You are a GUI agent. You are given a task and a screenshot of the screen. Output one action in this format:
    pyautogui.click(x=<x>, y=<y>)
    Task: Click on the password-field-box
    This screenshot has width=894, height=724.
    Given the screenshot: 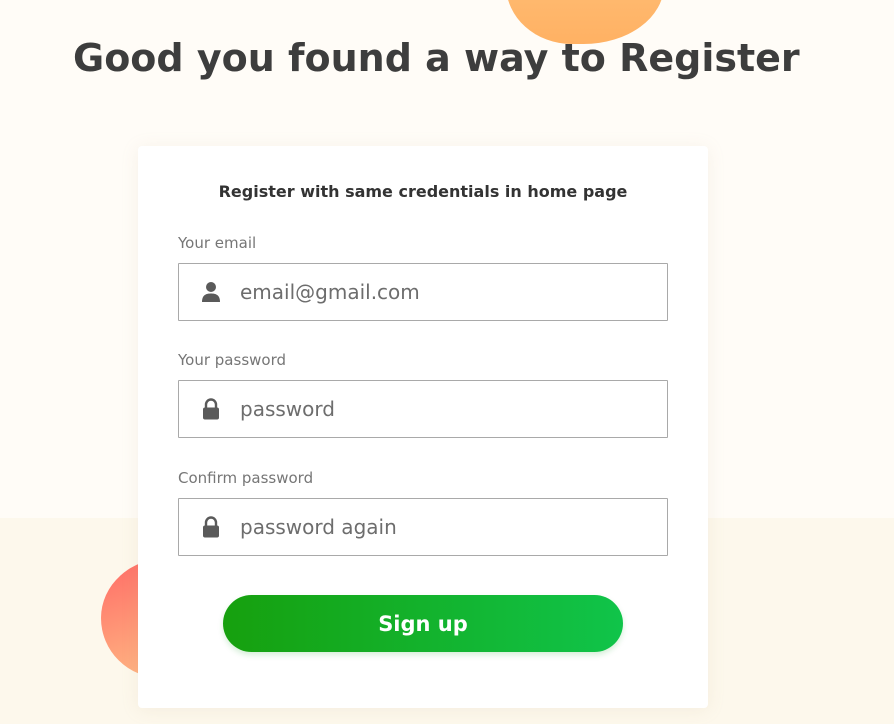 What is the action you would take?
    pyautogui.click(x=423, y=409)
    